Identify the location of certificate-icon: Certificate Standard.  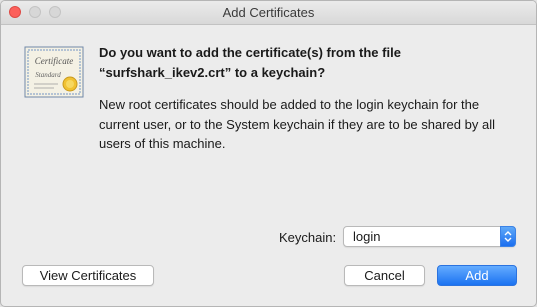
(54, 72).